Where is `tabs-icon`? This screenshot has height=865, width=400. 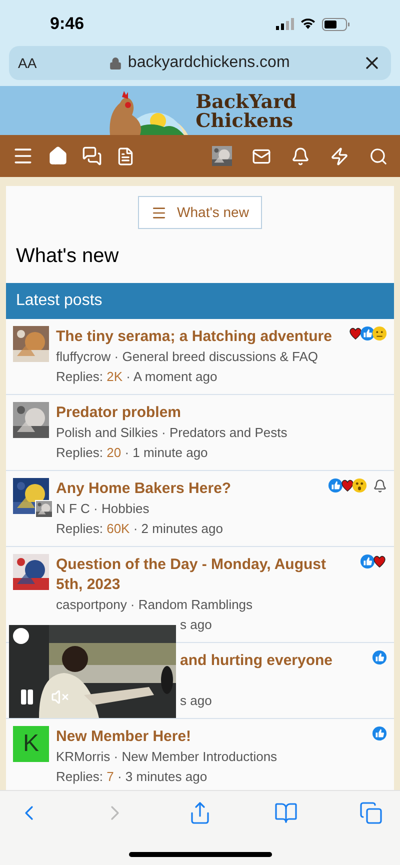
tabs-icon is located at coordinates (371, 813).